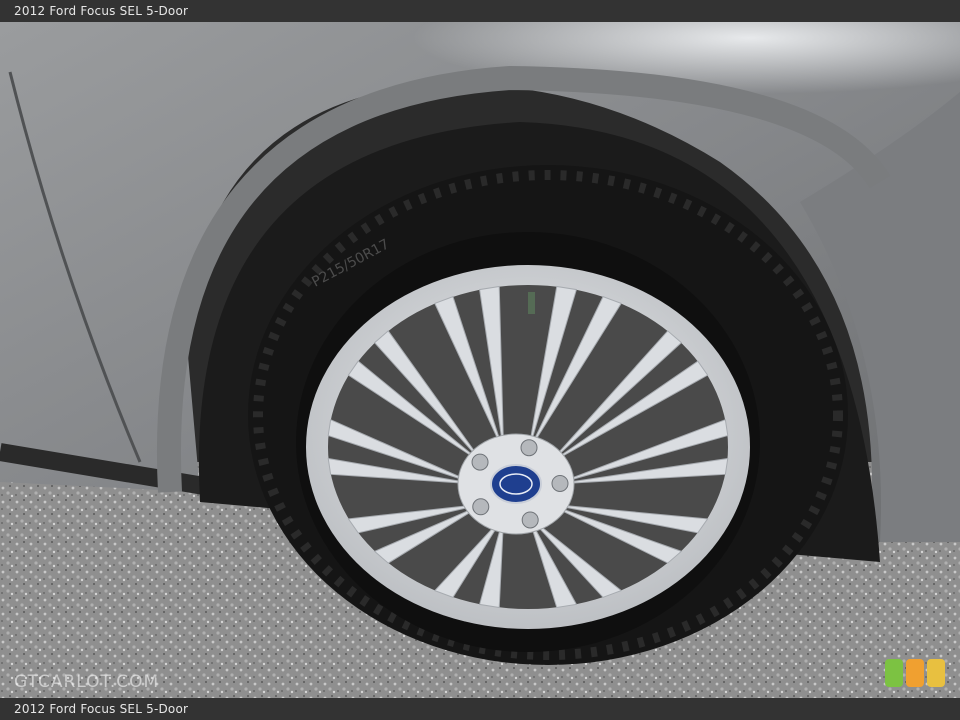  Describe the element at coordinates (516, 484) in the screenshot. I see `ford-oval-icon` at that location.